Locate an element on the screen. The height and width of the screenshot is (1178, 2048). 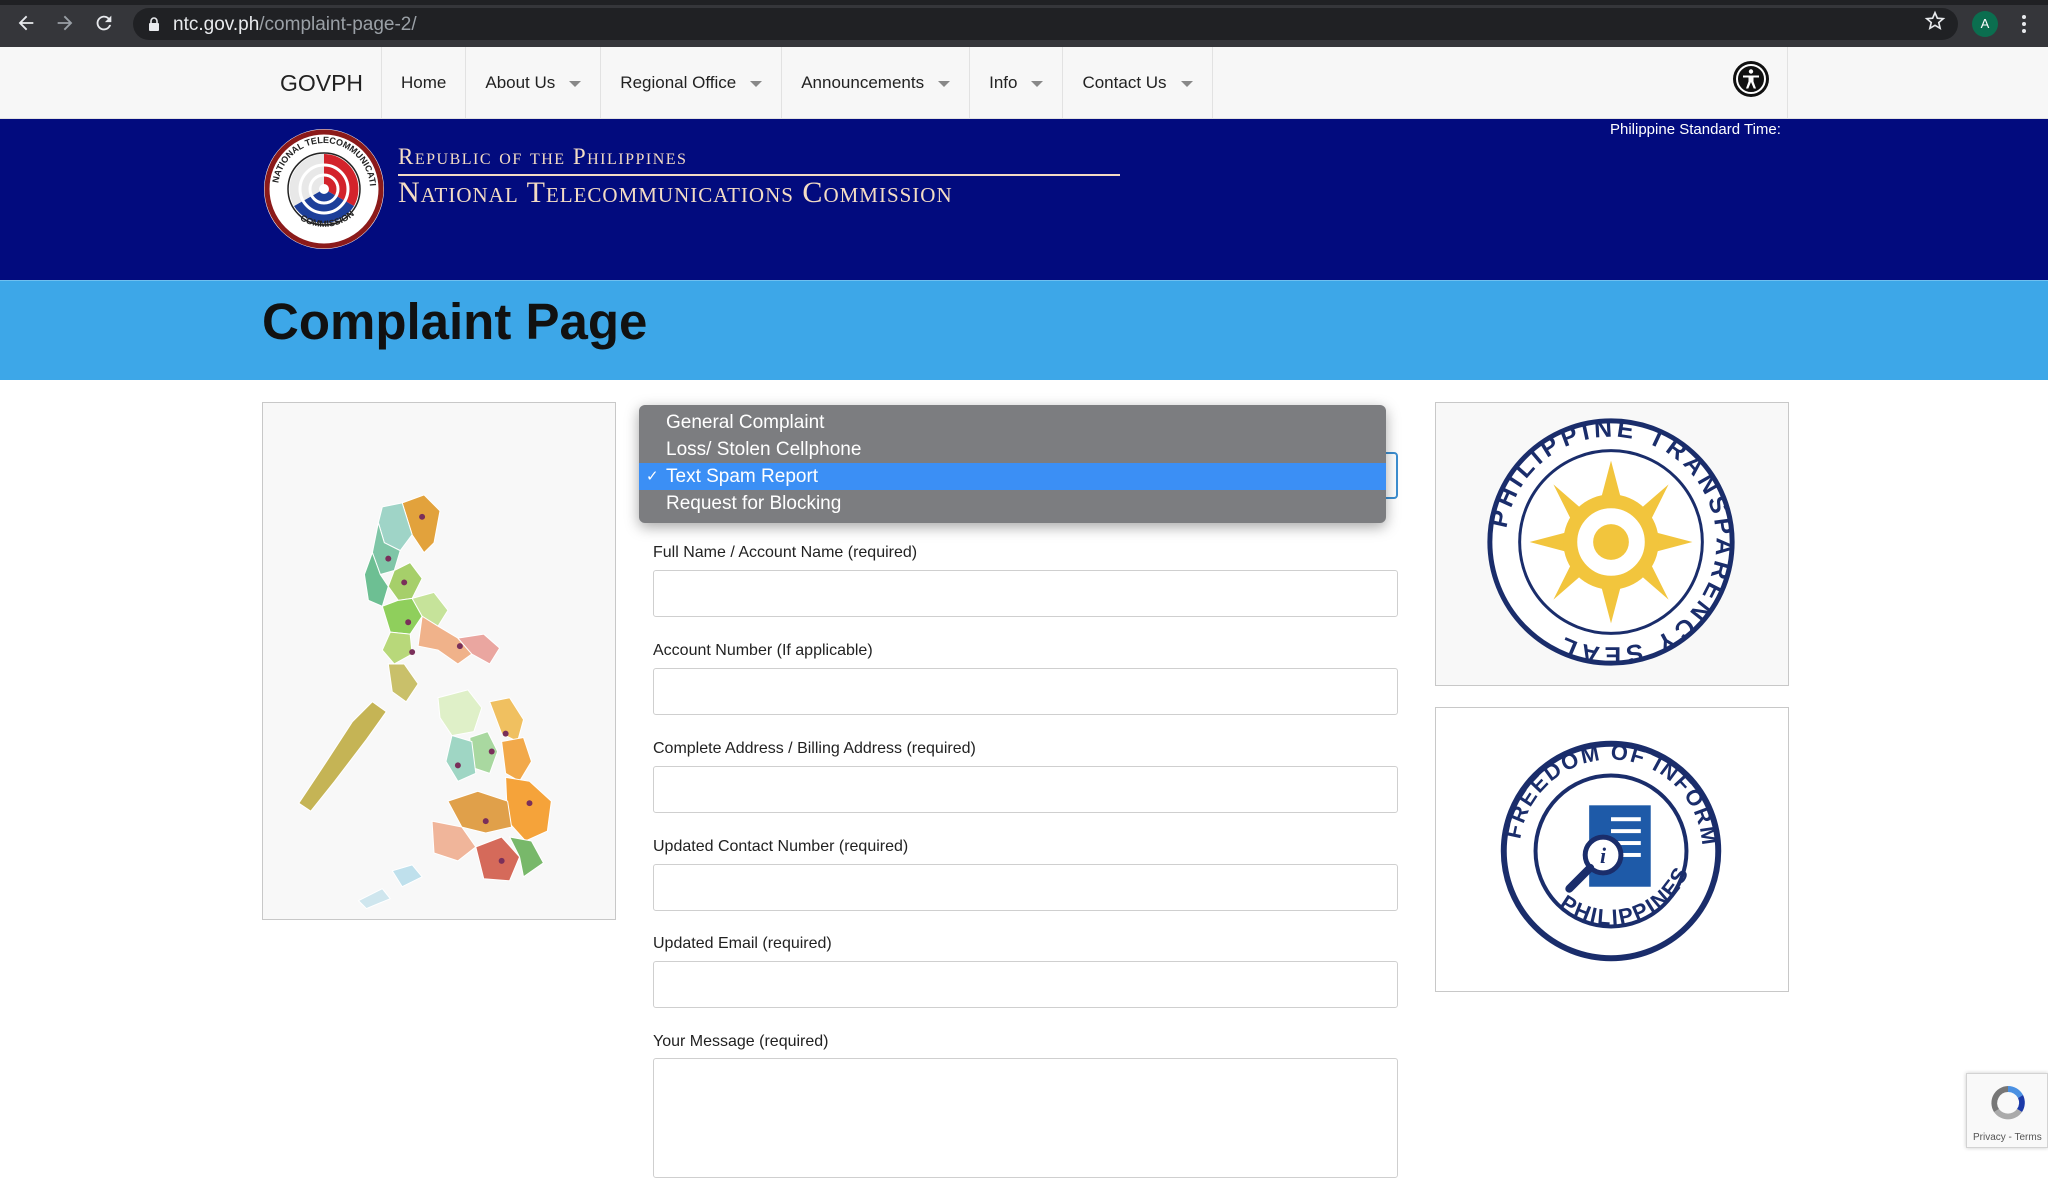
philippine-standard-time-label: Philippine Standard Time: is located at coordinates (1695, 129).